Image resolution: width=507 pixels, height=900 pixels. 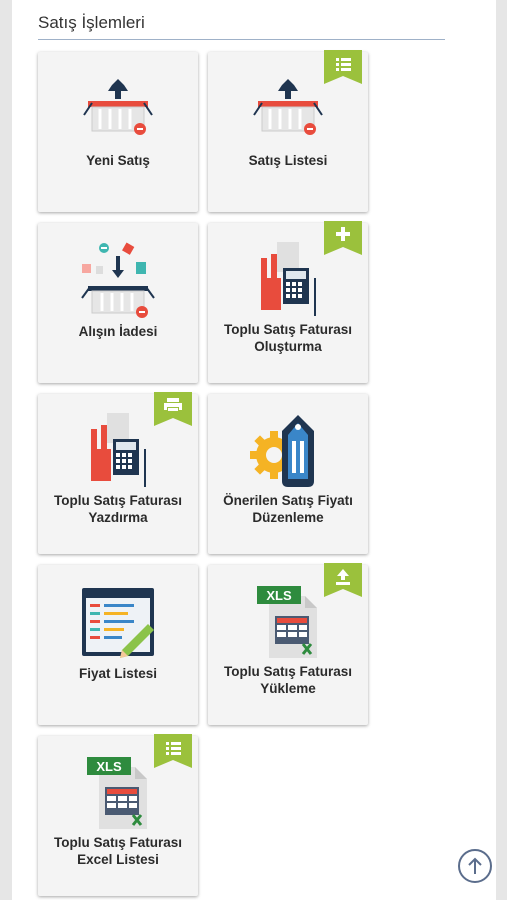 What do you see at coordinates (288, 451) in the screenshot?
I see `gear-tag-icon` at bounding box center [288, 451].